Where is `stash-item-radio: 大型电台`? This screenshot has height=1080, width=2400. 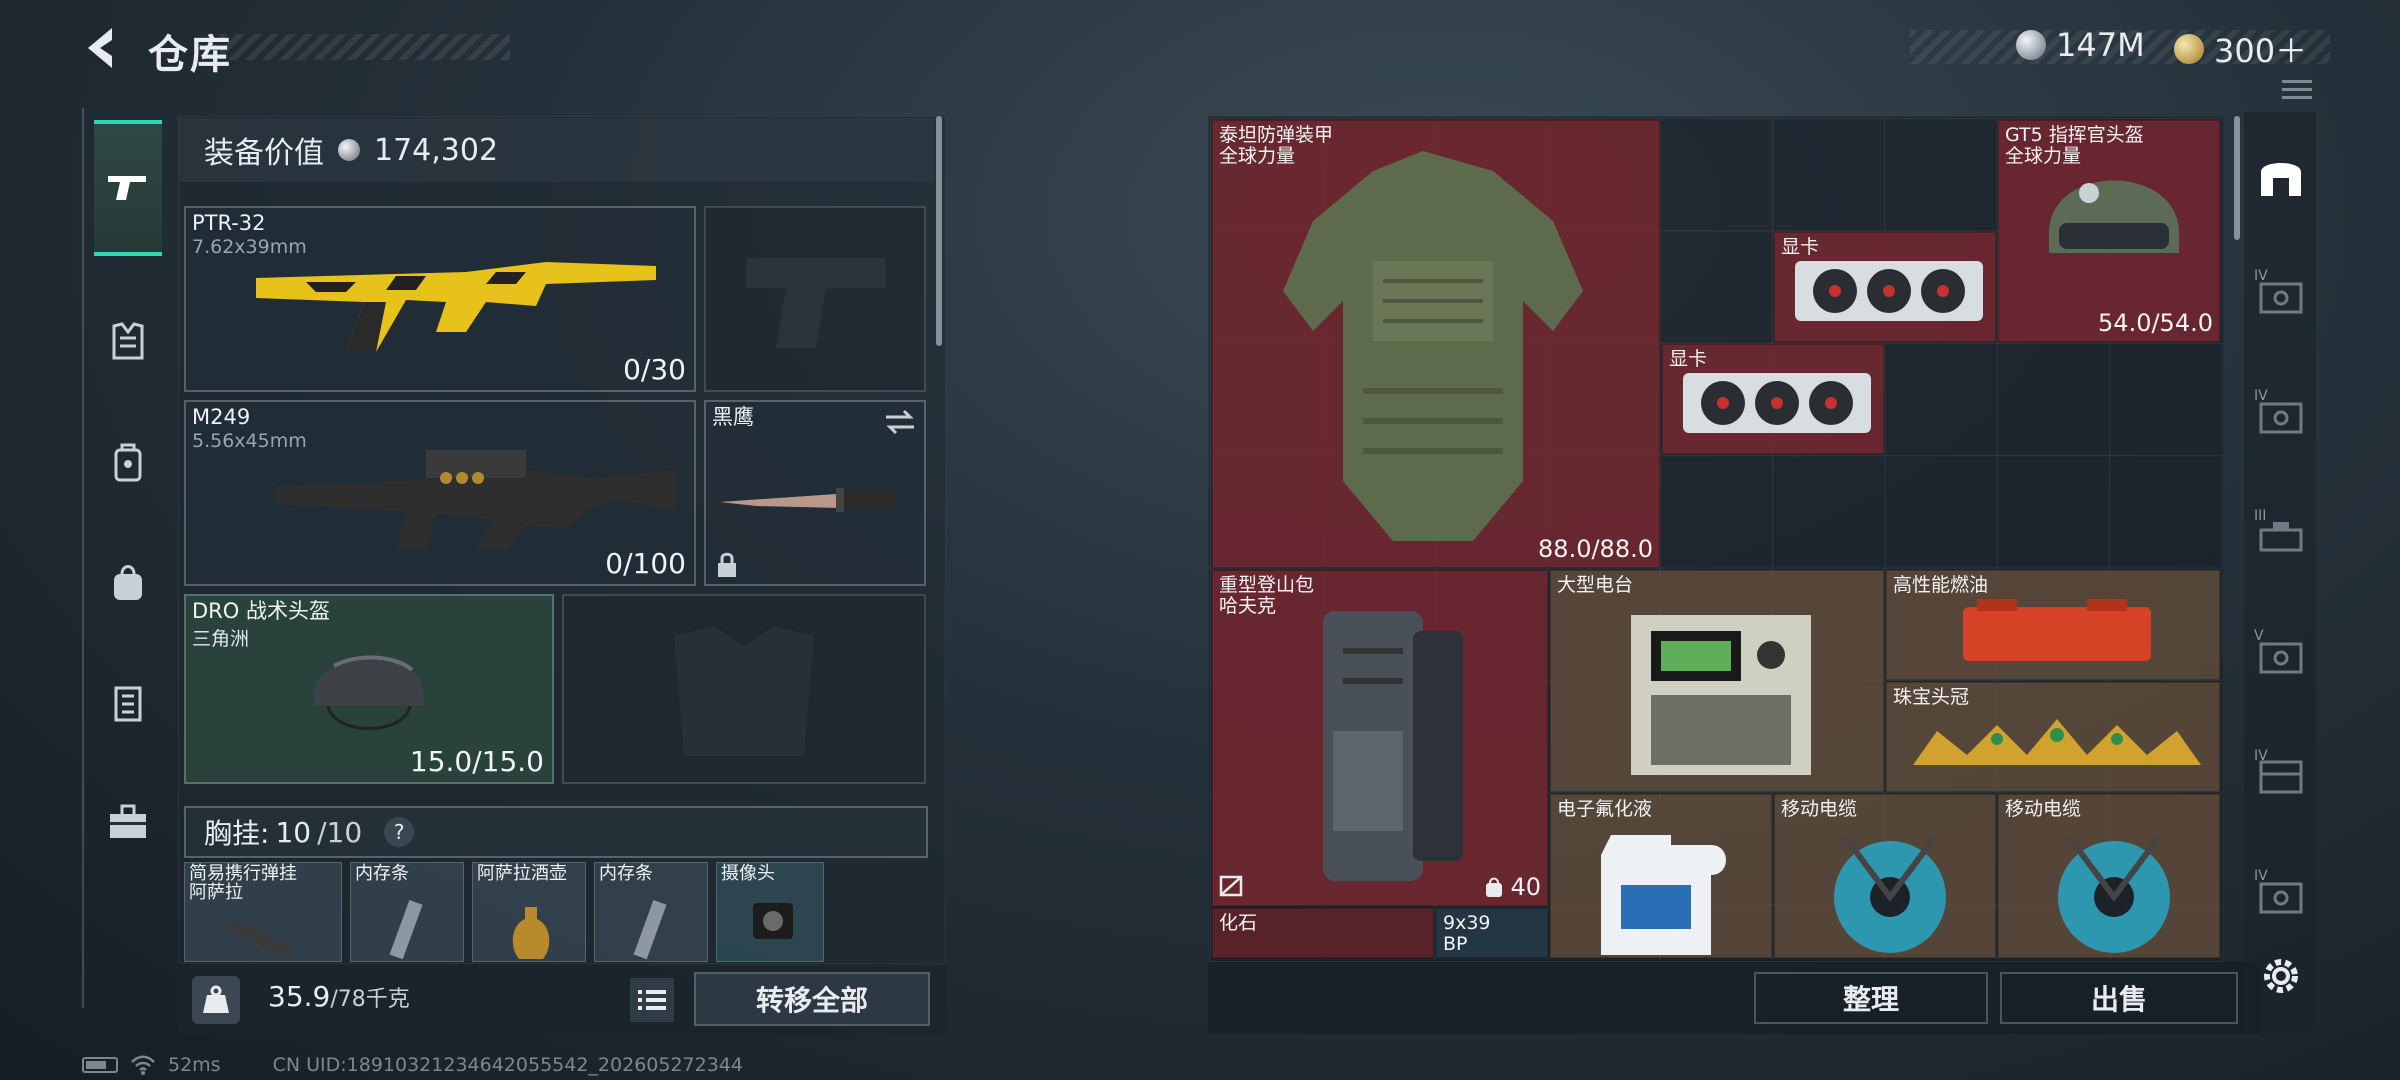
stash-item-radio: 大型电台 is located at coordinates (1717, 681).